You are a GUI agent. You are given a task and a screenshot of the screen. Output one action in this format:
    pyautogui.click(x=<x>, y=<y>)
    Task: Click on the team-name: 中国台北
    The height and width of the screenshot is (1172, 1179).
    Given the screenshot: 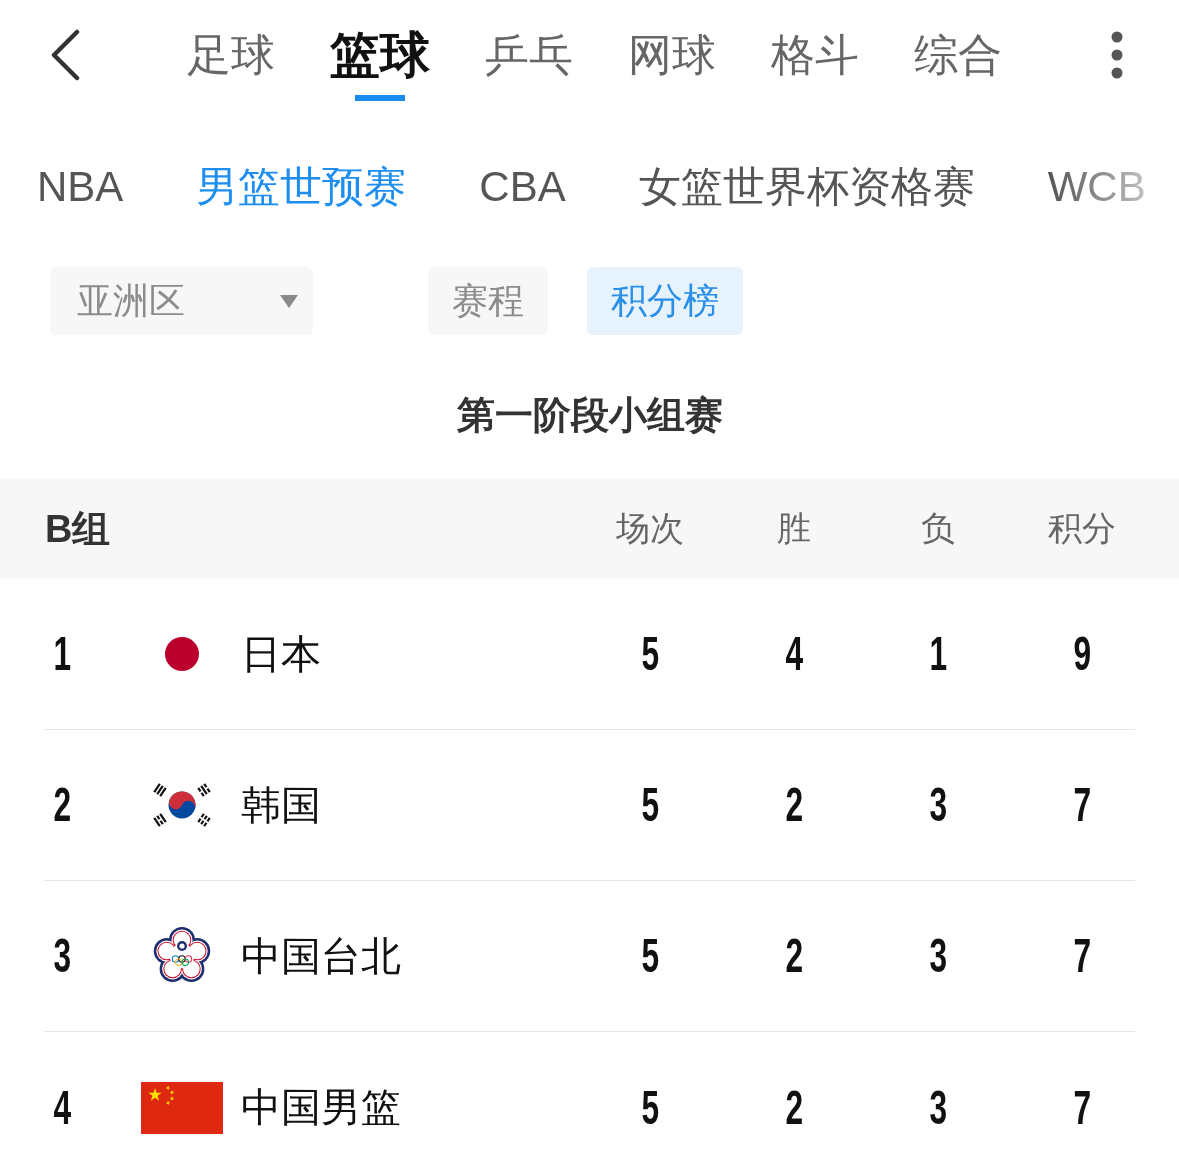 What is the action you would take?
    pyautogui.click(x=321, y=956)
    